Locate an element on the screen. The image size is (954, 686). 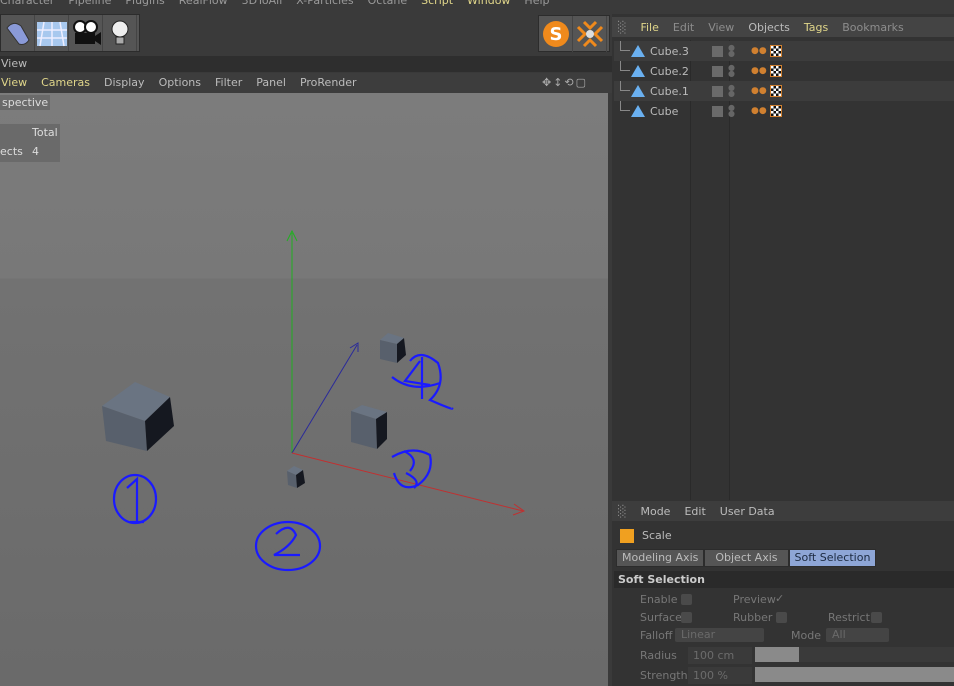
tab-object-axis: Object Axis is located at coordinates (746, 558).